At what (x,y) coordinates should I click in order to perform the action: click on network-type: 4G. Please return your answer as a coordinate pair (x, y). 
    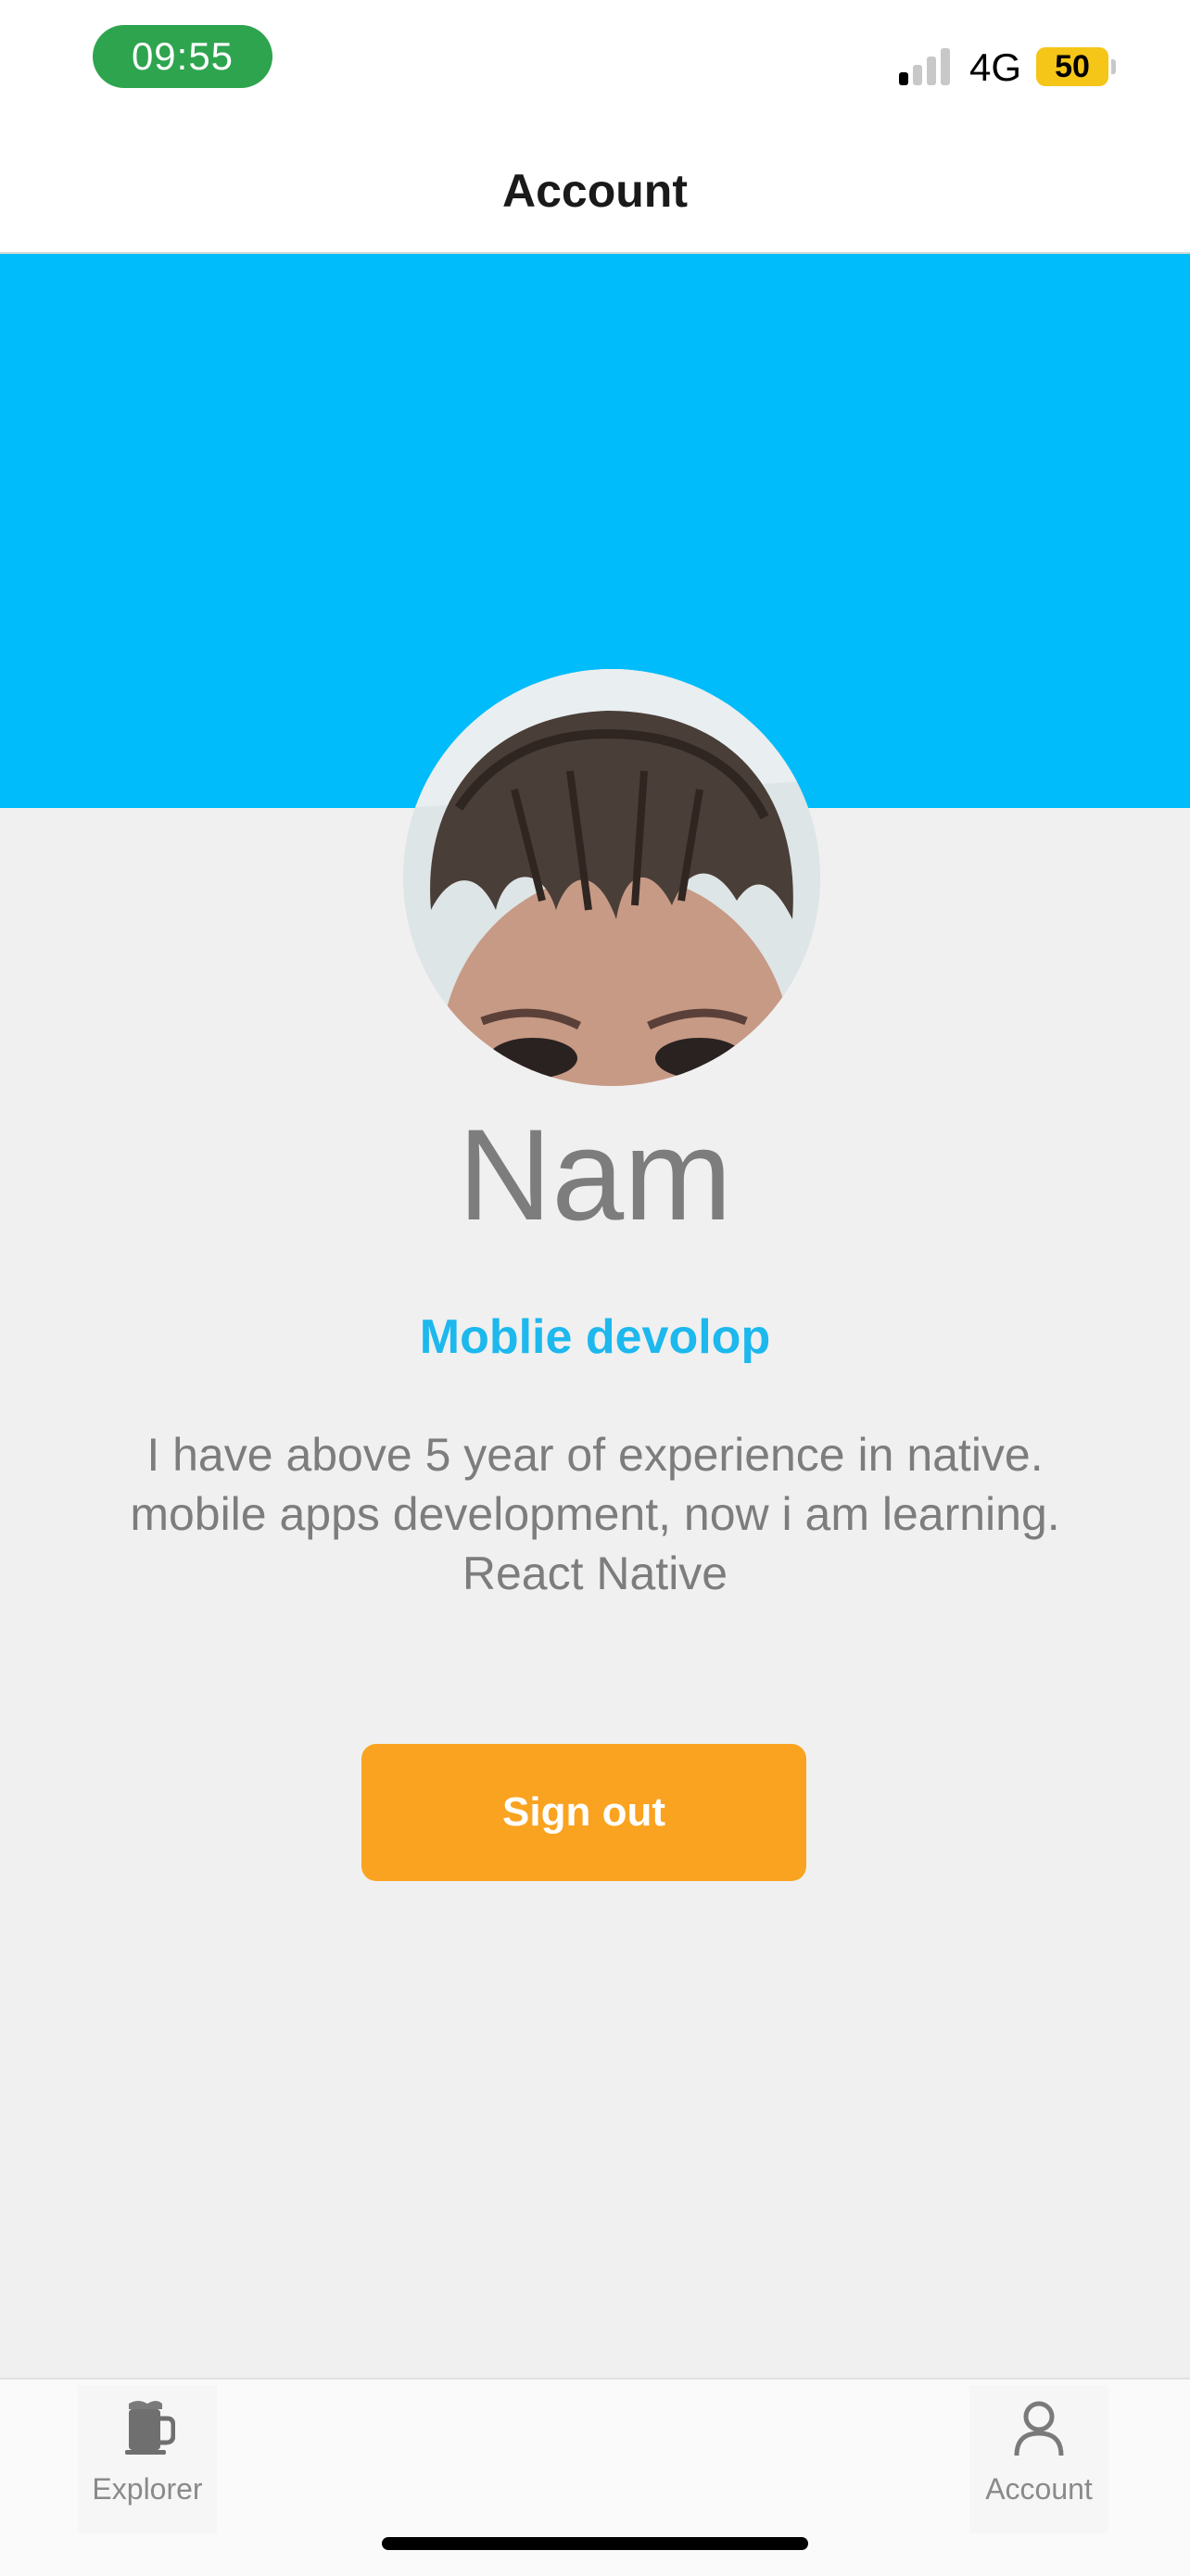
    Looking at the image, I should click on (996, 67).